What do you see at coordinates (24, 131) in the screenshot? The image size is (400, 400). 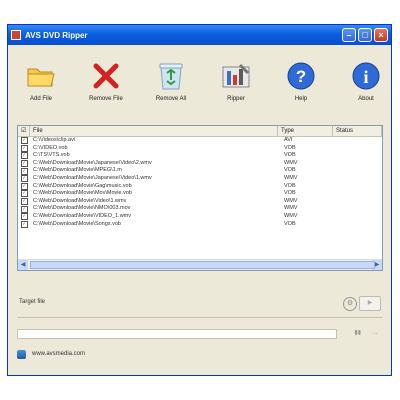 I see `header-checkbox: ☑` at bounding box center [24, 131].